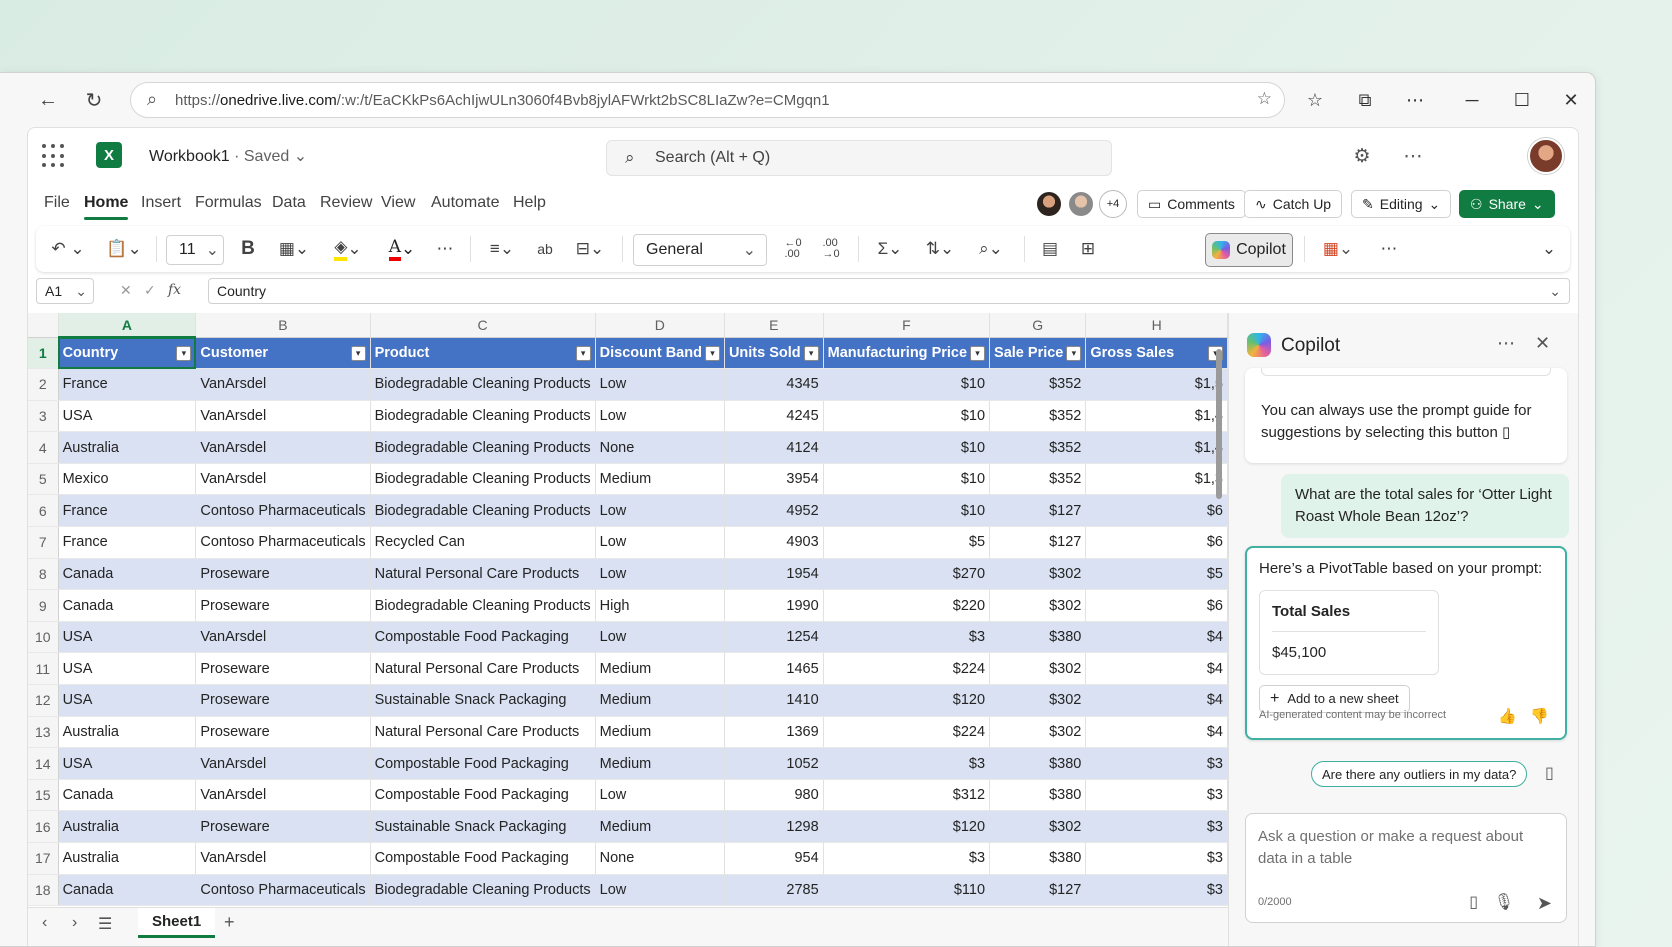 The height and width of the screenshot is (947, 1672). I want to click on table-cell: $110, so click(907, 890).